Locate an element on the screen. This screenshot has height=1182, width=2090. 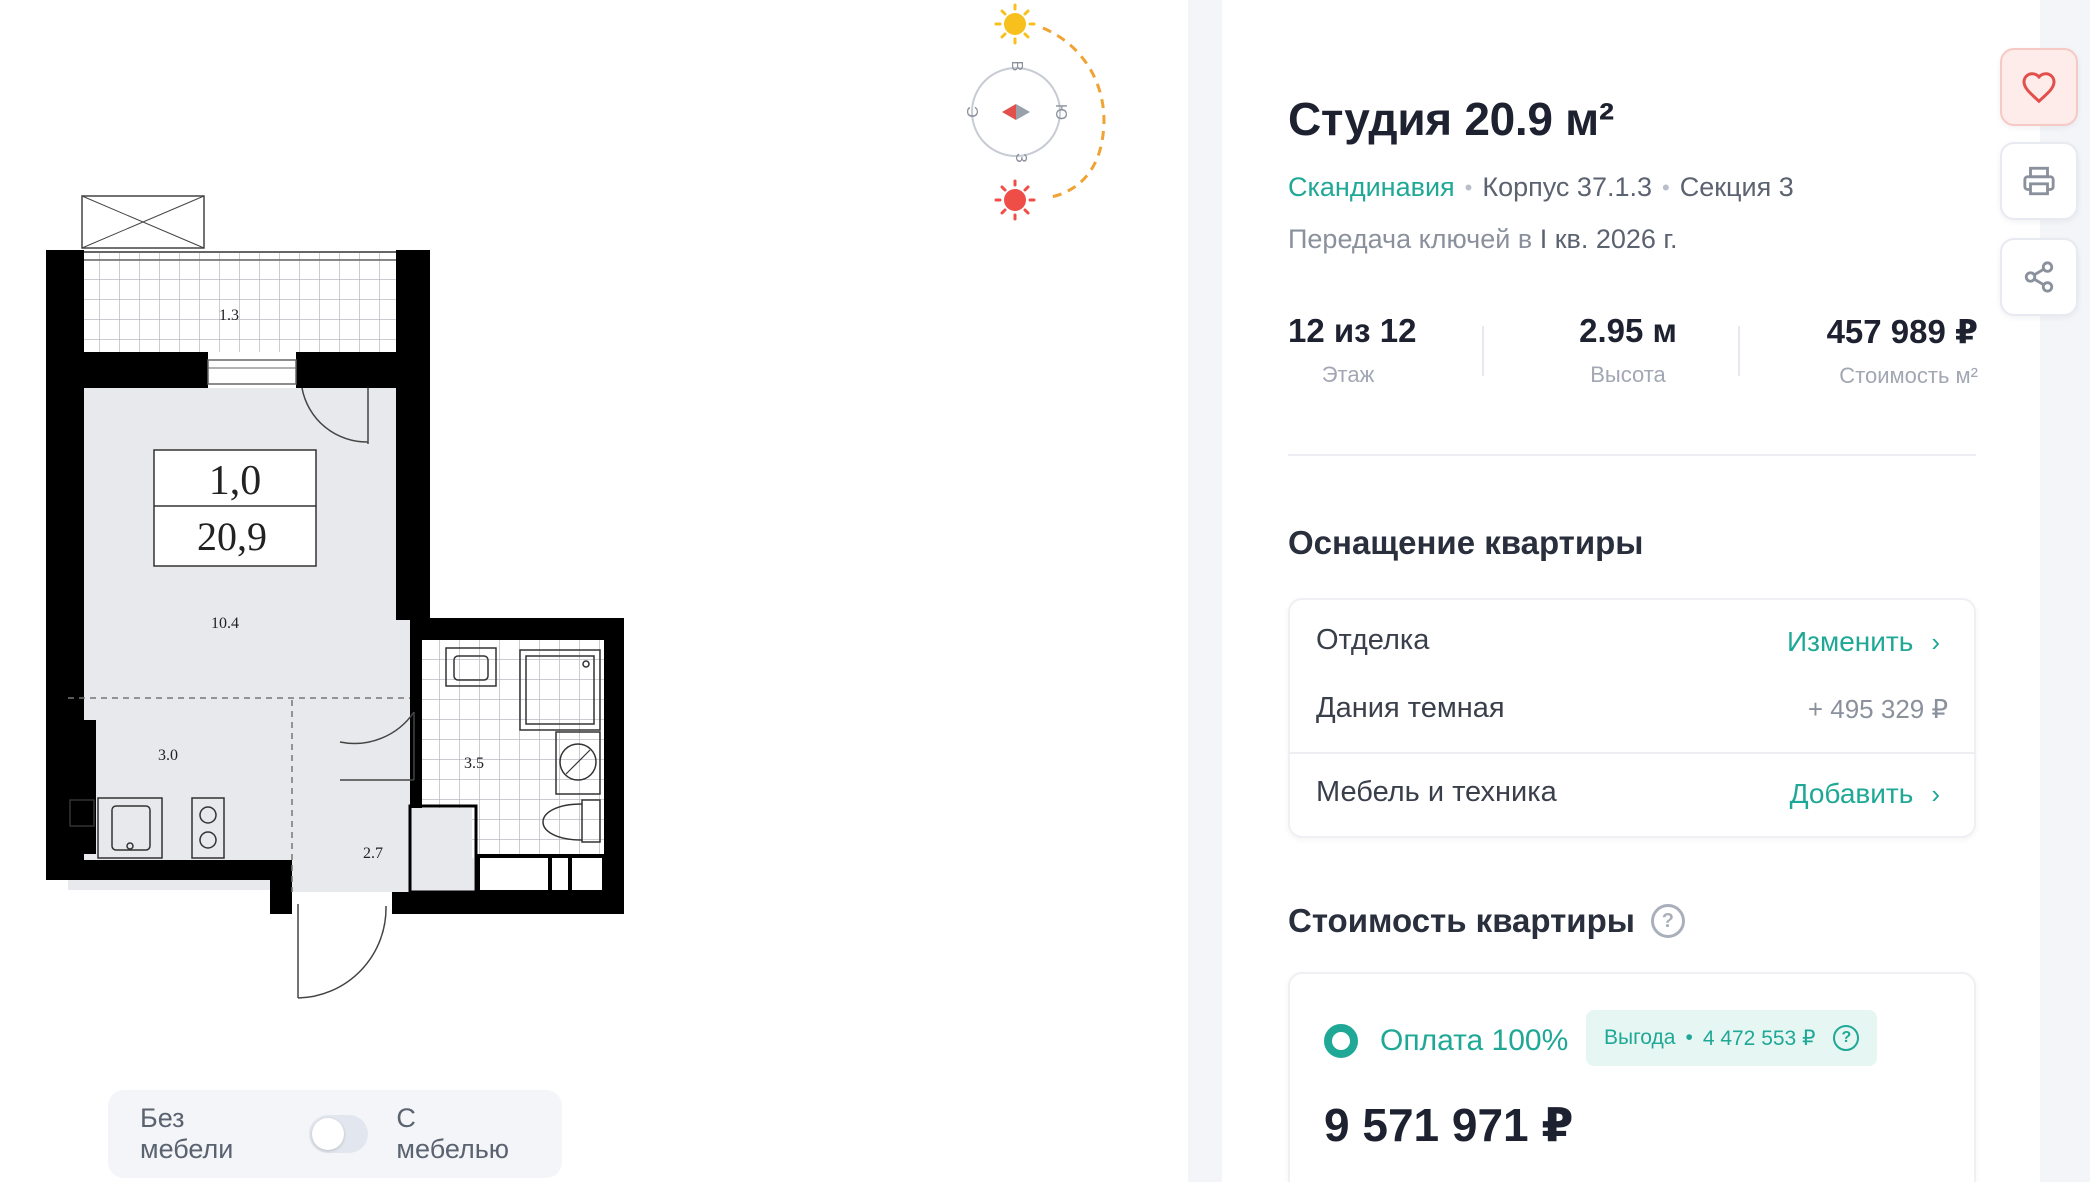
printer-icon is located at coordinates (2039, 181).